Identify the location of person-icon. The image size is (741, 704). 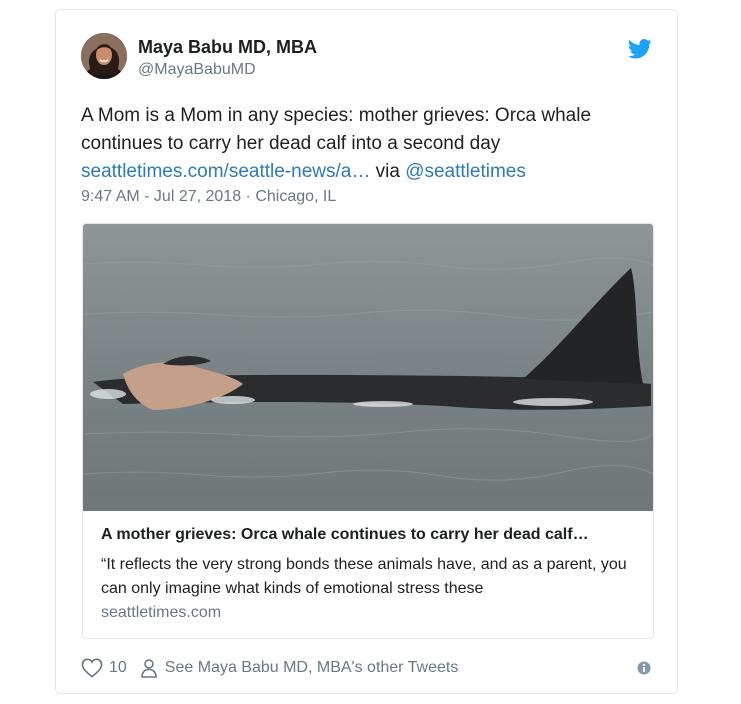
(148, 668).